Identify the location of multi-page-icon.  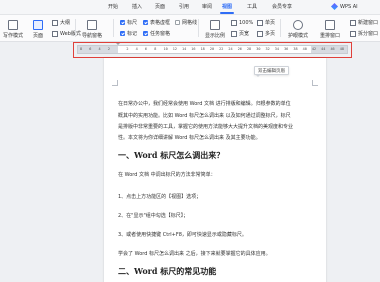
(260, 33).